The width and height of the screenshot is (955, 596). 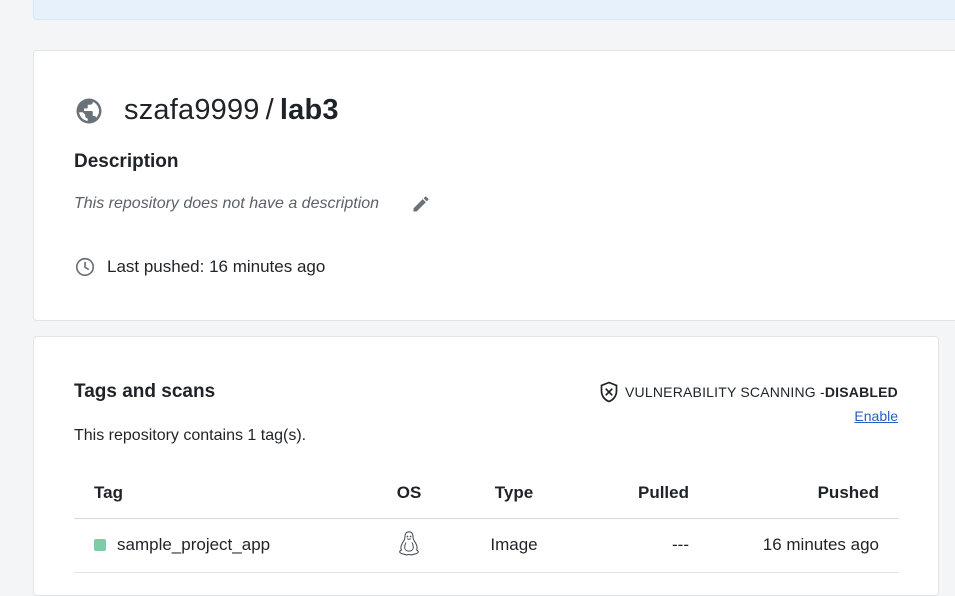 I want to click on repository-namespace: szafa9999, so click(x=192, y=110).